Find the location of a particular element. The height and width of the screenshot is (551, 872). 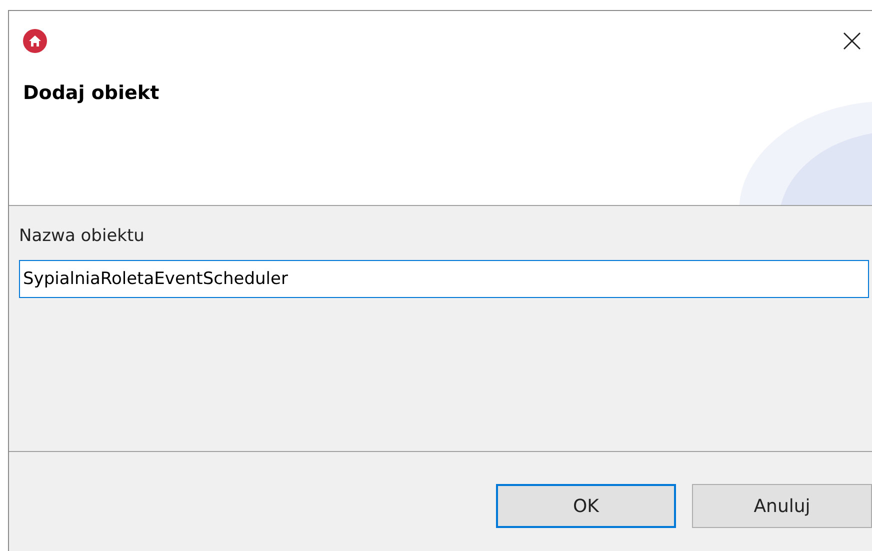

home-icon is located at coordinates (35, 41).